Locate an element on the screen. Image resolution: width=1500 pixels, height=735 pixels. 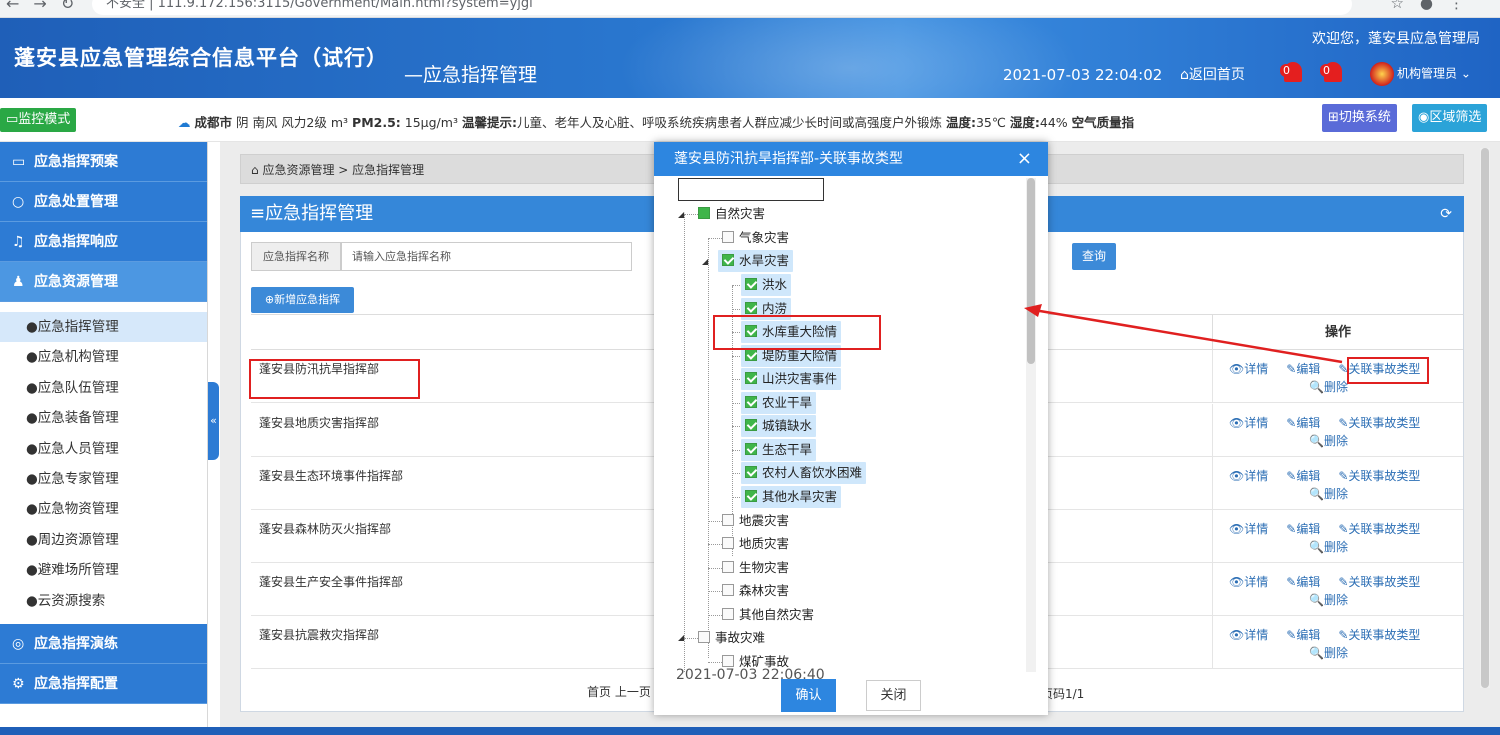
tree-node: 城镇缺水 is located at coordinates (779, 426).